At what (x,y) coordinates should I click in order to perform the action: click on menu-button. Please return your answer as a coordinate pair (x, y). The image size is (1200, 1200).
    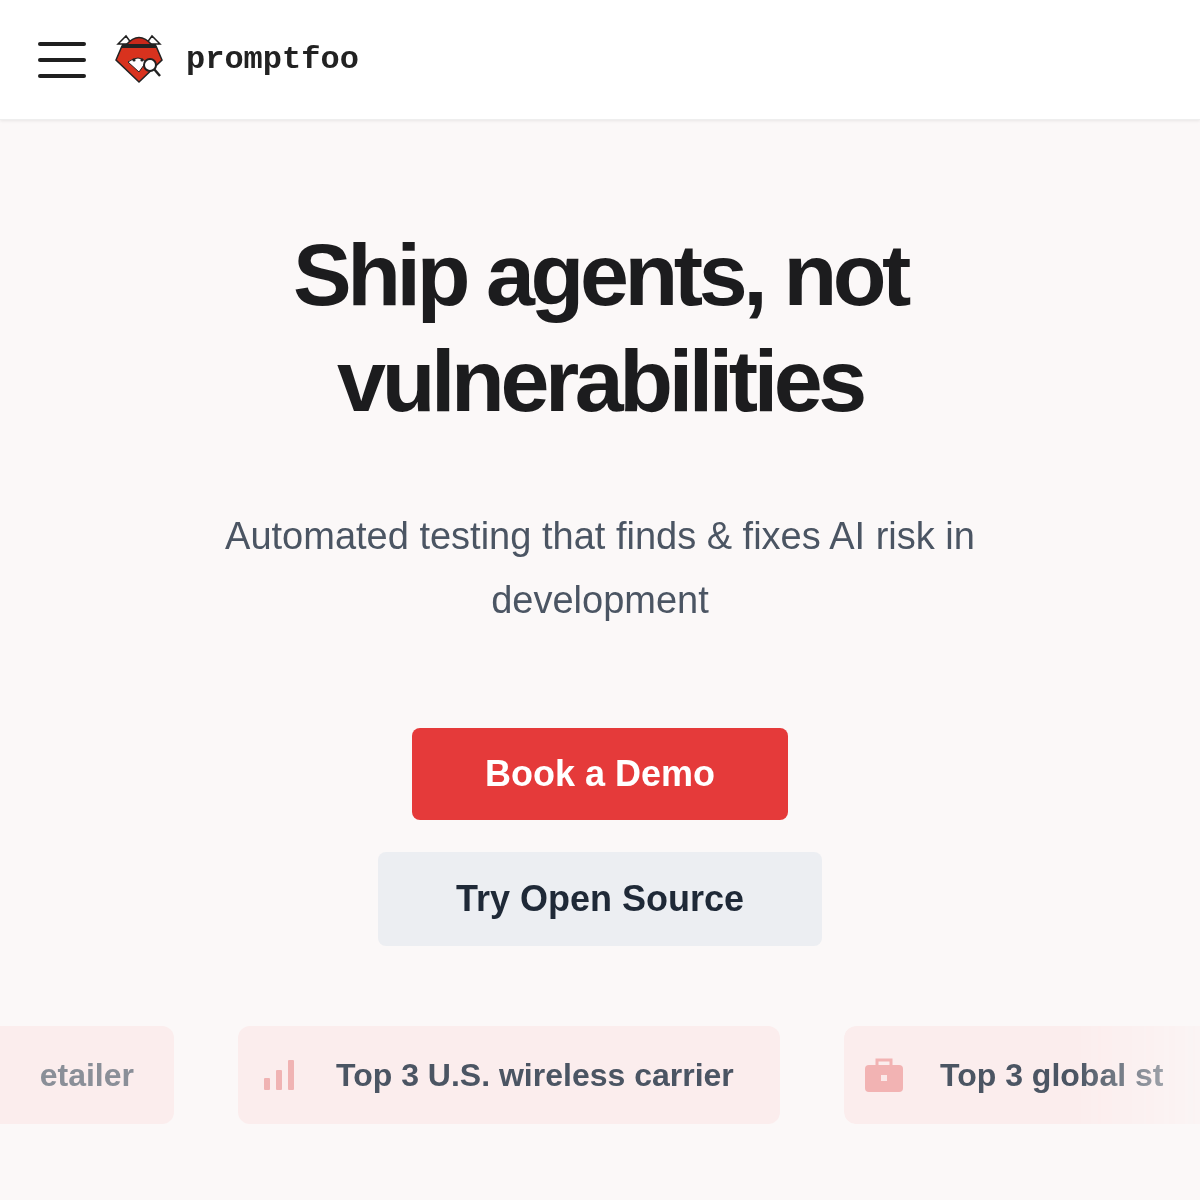
    Looking at the image, I should click on (62, 59).